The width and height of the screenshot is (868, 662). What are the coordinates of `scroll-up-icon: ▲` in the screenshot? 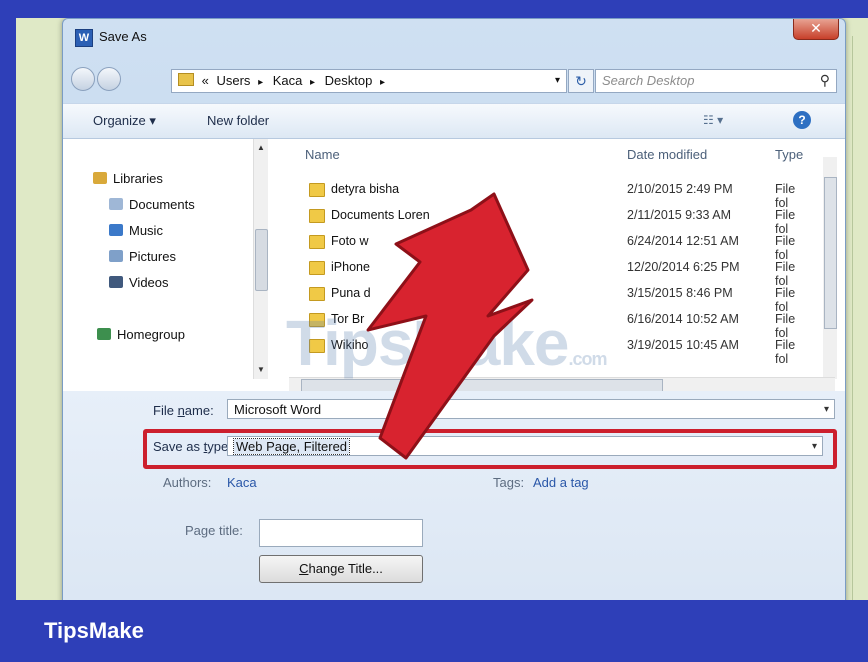 It's located at (261, 147).